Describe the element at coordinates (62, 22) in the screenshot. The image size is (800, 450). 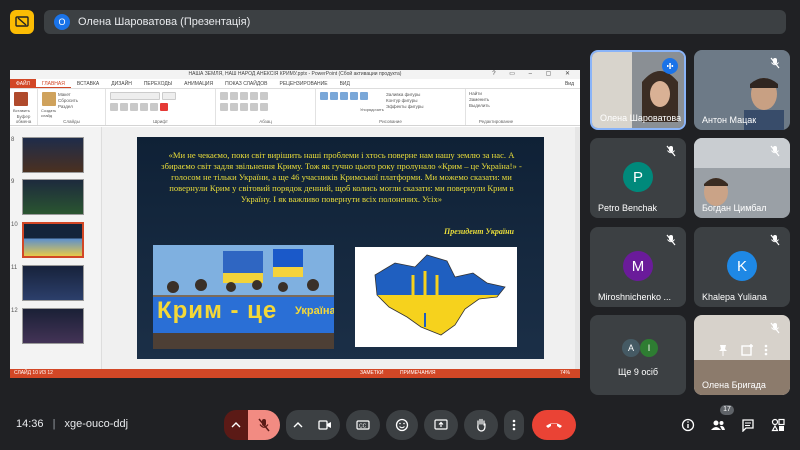
I see `presenter-avatar: О` at that location.